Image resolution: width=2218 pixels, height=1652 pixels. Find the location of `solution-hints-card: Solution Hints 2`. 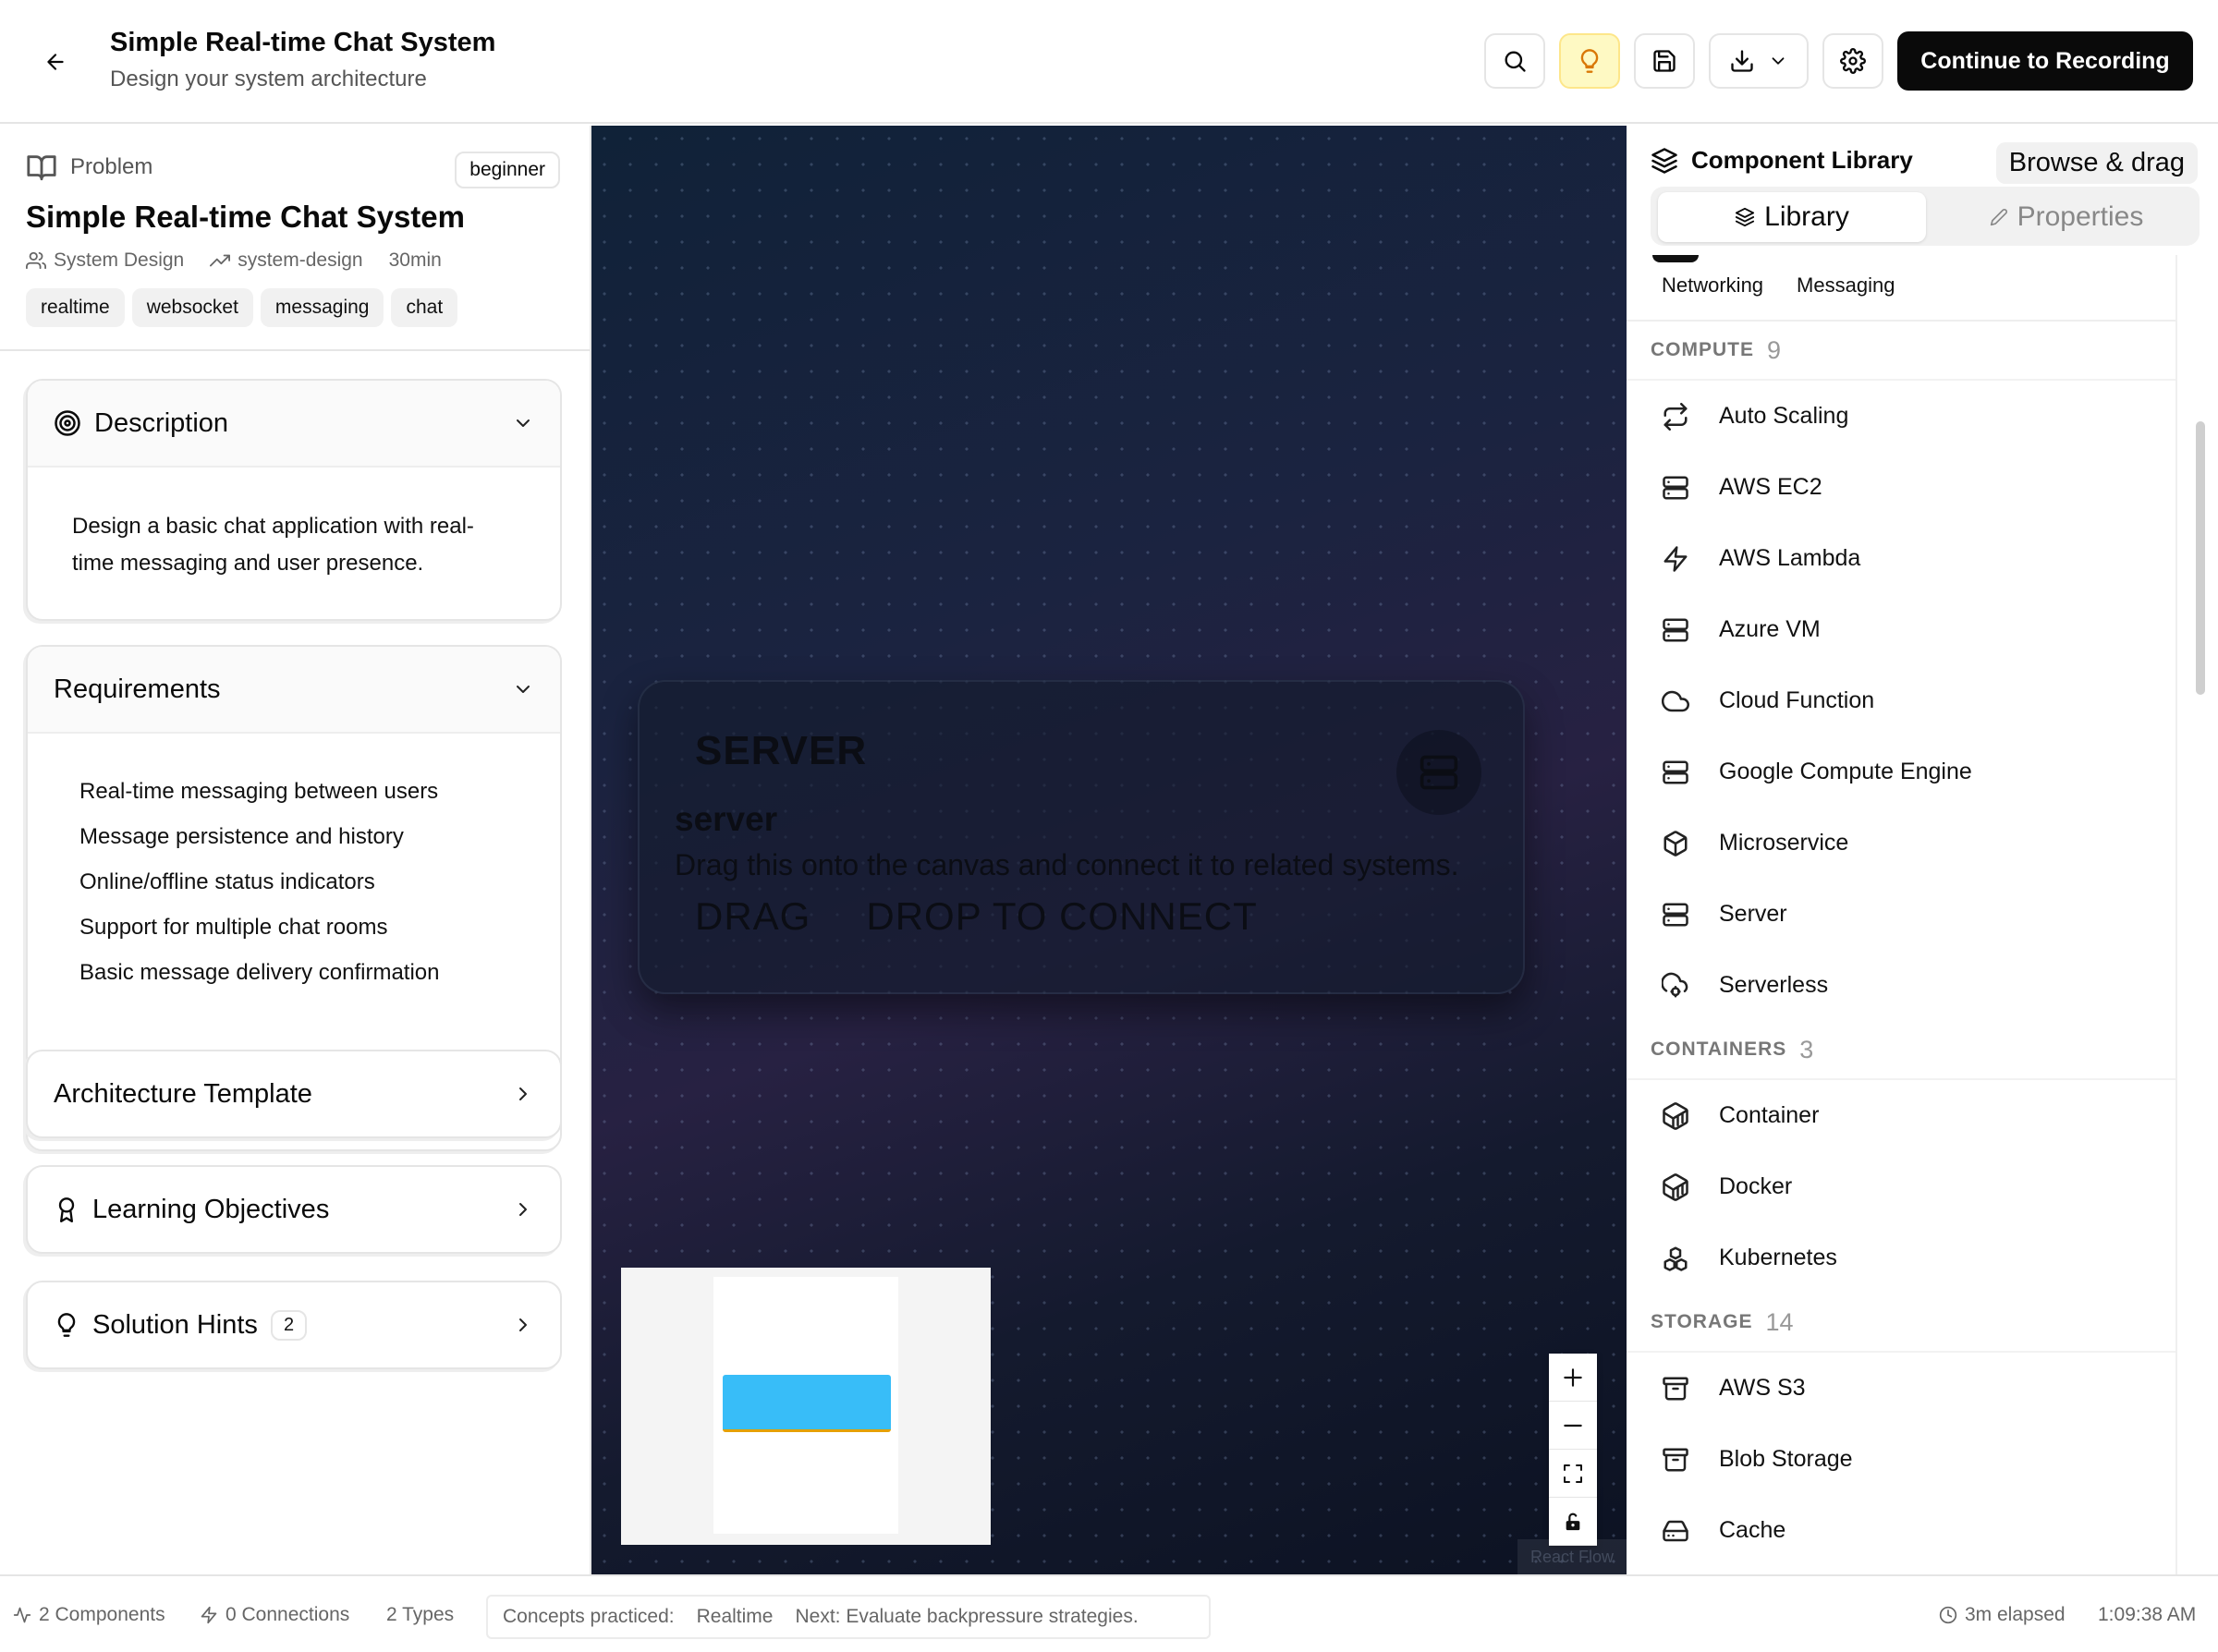

solution-hints-card: Solution Hints 2 is located at coordinates (294, 1325).